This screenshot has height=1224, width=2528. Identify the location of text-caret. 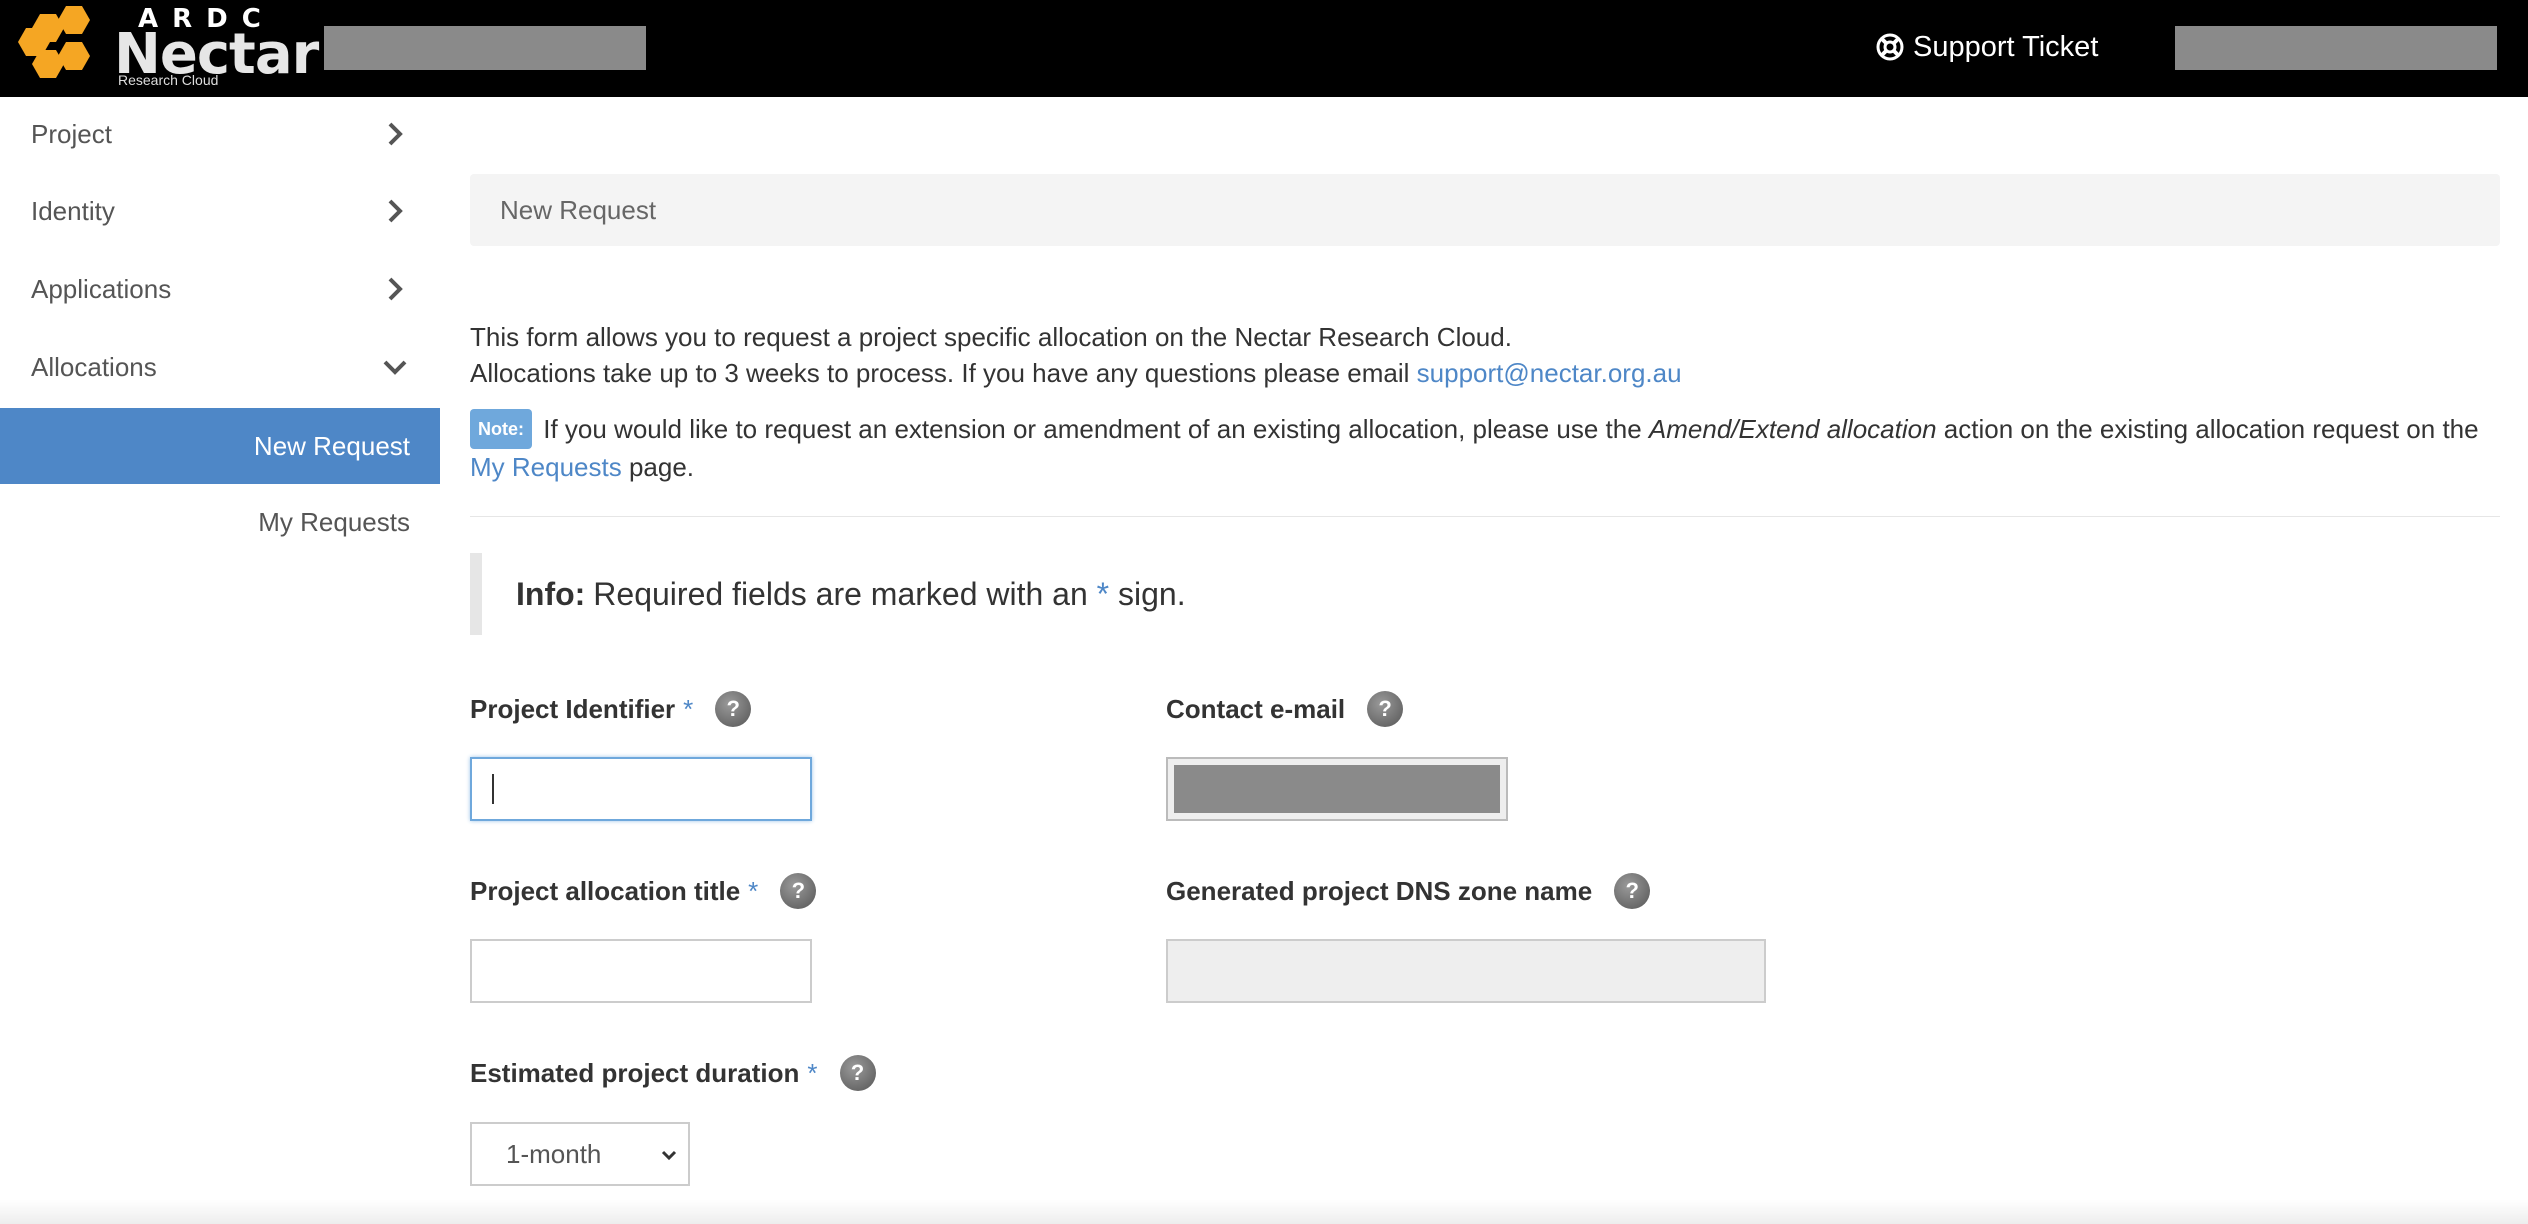
(493, 789).